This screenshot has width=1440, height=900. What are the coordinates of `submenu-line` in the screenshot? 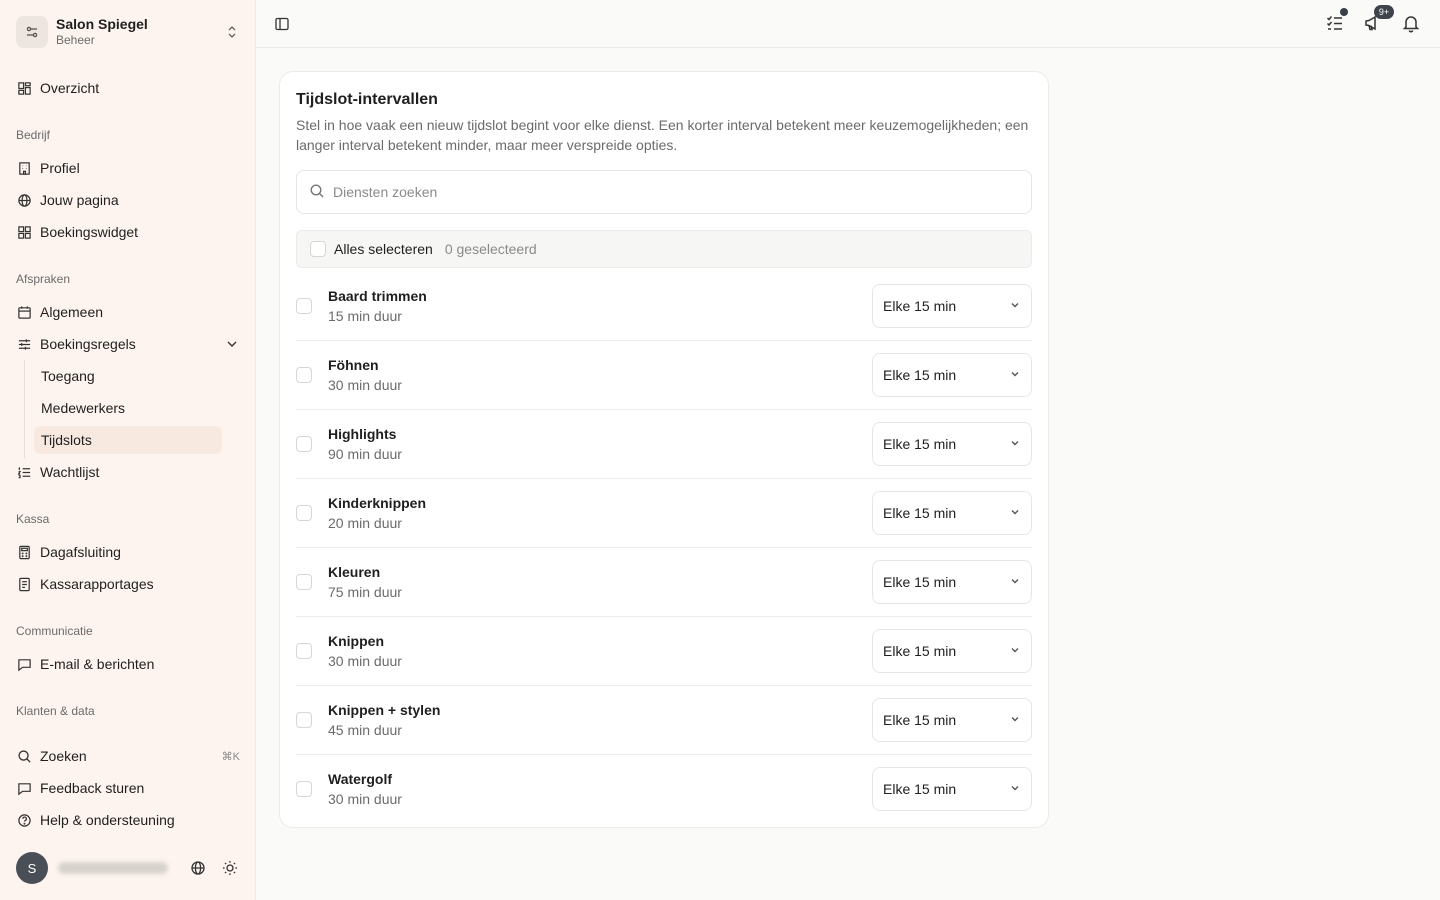 It's located at (24, 409).